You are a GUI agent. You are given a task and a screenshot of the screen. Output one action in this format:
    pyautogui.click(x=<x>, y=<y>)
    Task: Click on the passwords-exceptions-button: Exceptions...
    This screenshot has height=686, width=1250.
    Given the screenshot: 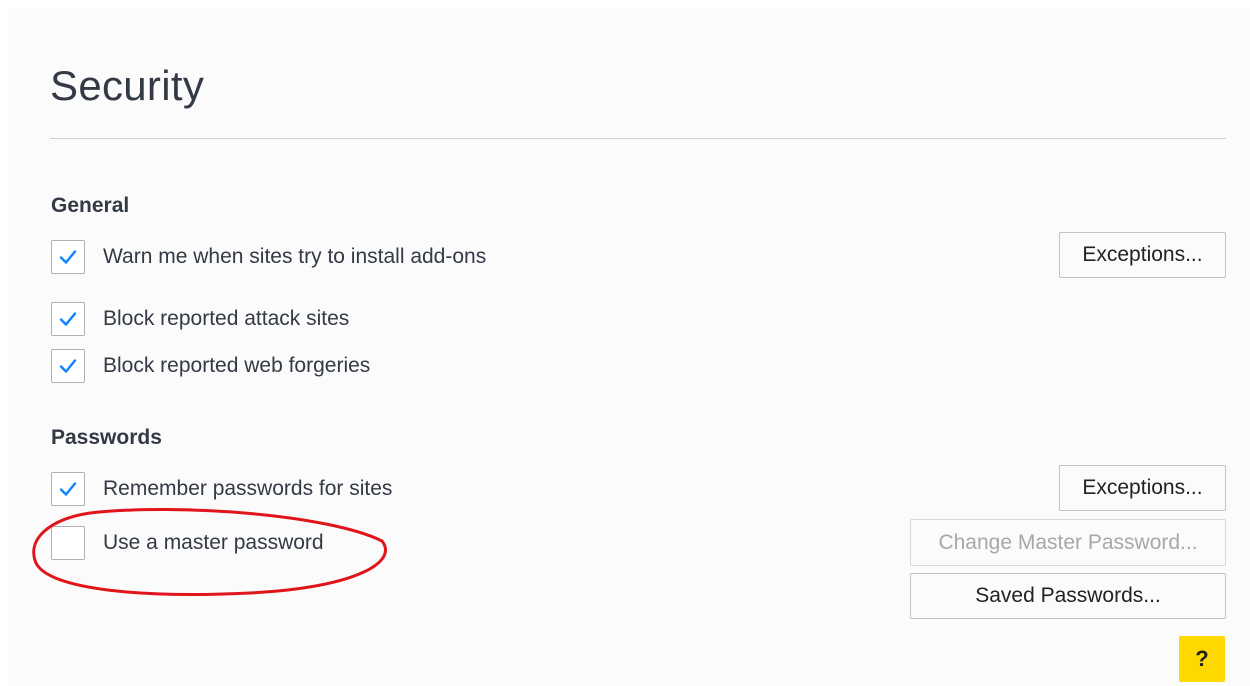 What is the action you would take?
    pyautogui.click(x=1142, y=488)
    